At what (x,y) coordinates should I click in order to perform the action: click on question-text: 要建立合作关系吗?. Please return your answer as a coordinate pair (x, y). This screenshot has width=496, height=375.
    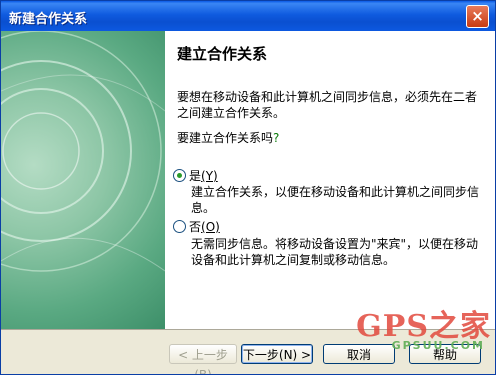
    Looking at the image, I should click on (228, 137).